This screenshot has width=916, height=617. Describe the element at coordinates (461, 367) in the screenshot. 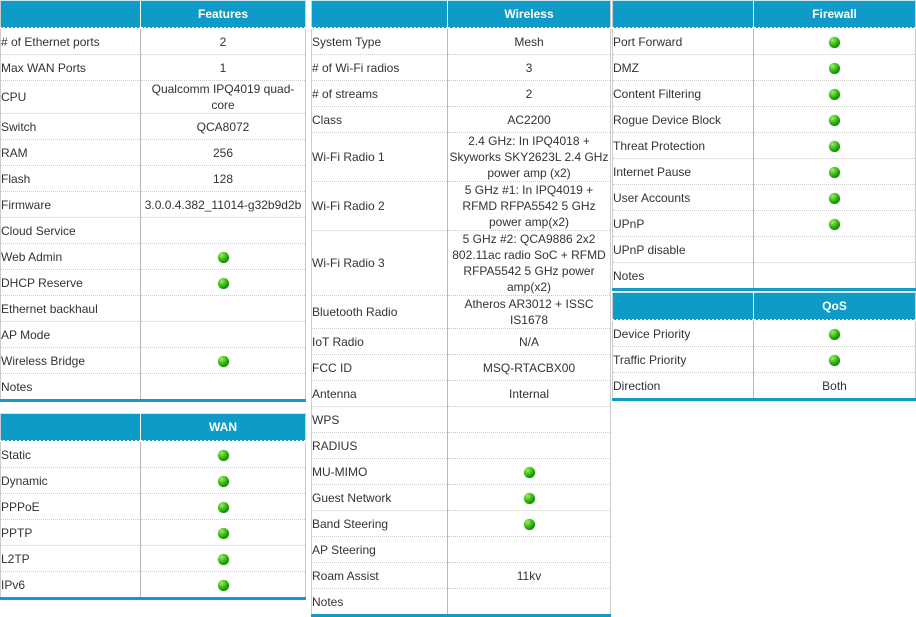

I see `table-row: FCC ID MSQ-RTACBX00` at that location.